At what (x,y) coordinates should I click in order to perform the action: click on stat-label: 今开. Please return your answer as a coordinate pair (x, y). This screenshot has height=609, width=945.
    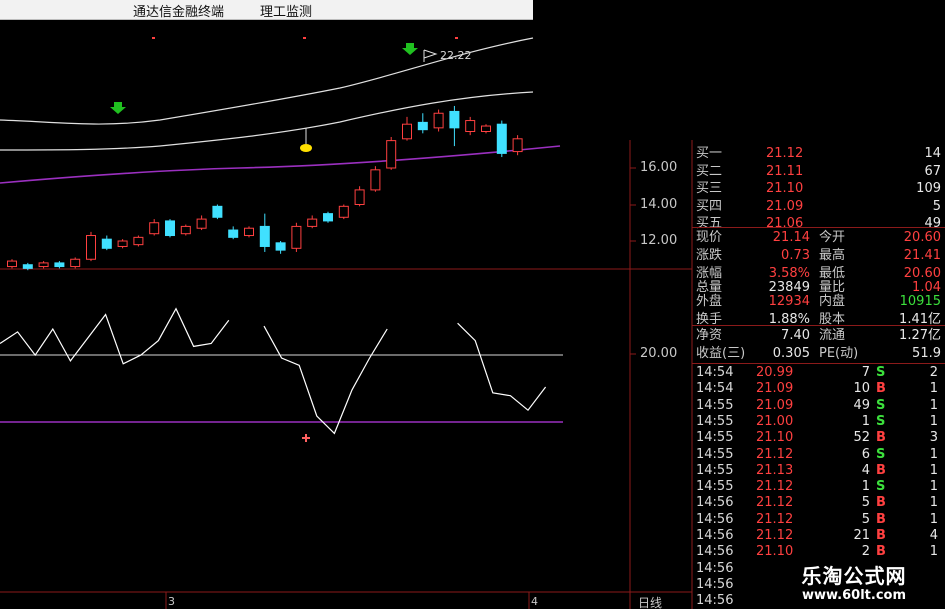
    Looking at the image, I should click on (832, 237).